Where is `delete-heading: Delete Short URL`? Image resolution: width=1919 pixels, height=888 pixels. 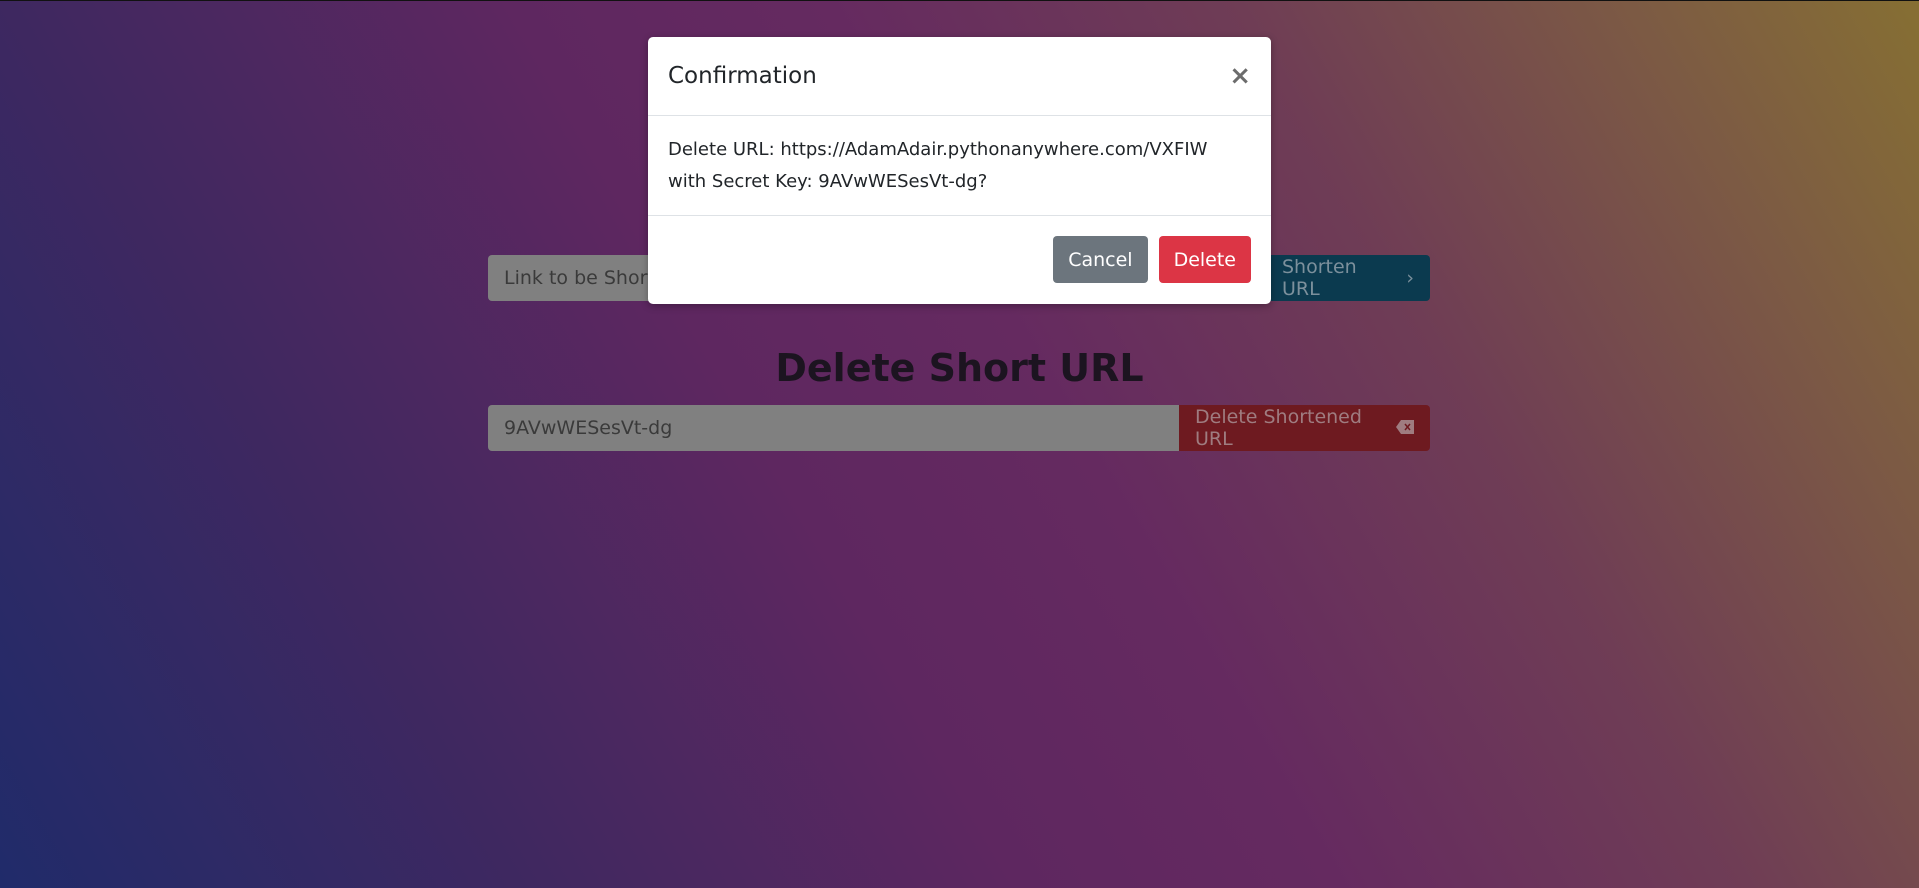
delete-heading: Delete Short URL is located at coordinates (959, 368).